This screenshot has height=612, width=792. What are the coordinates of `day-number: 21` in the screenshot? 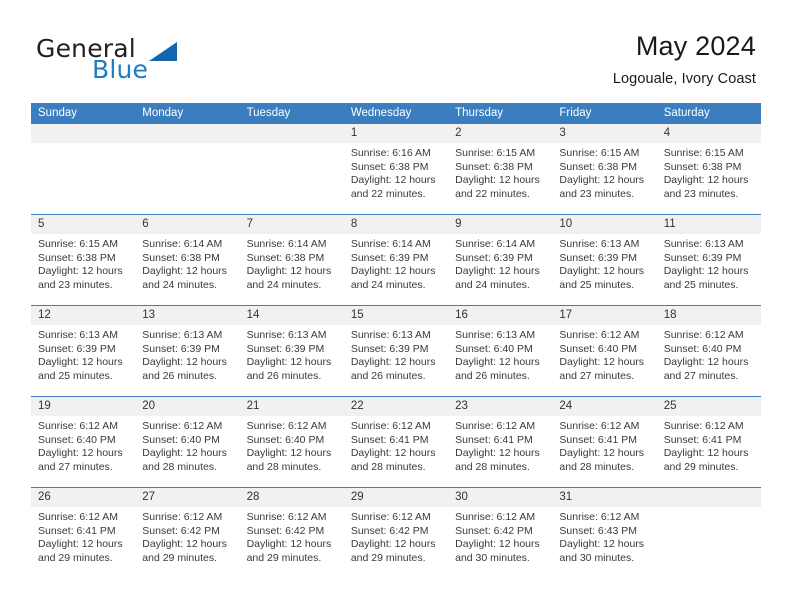 It's located at (292, 406).